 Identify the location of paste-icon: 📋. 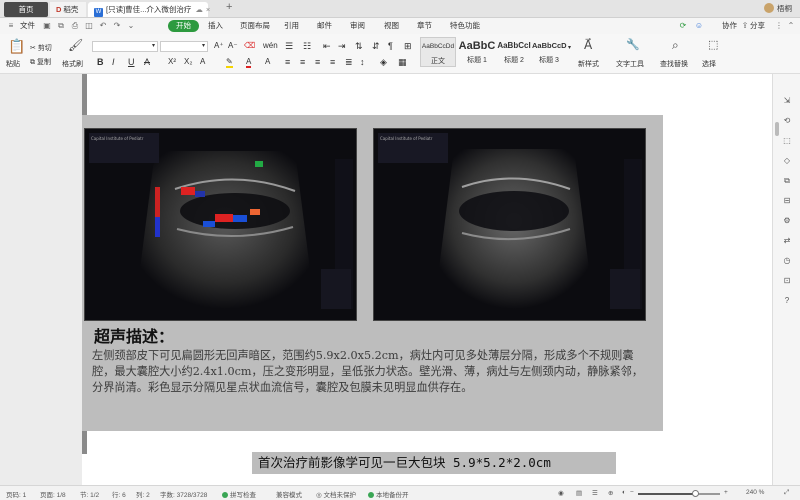
(16, 46).